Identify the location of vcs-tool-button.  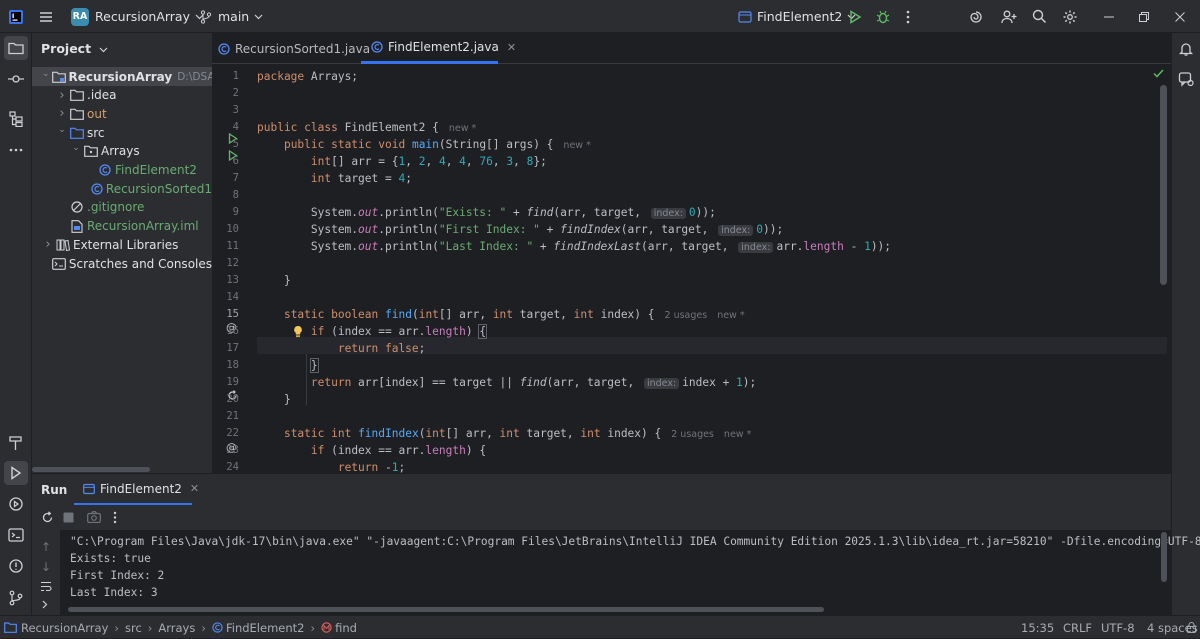
(16, 598).